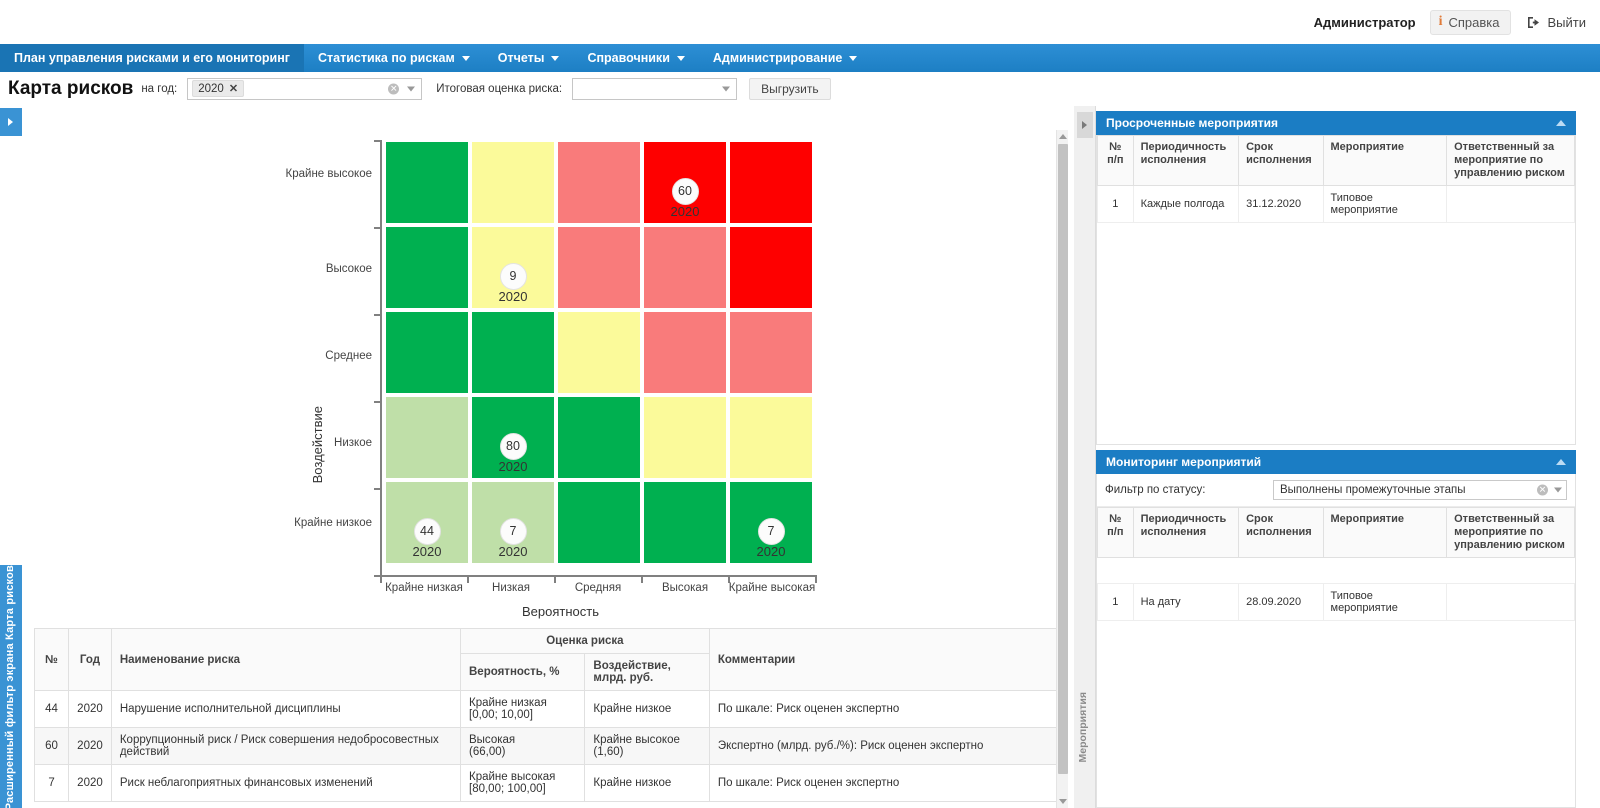 This screenshot has height=808, width=1600. I want to click on th-deadline: Срок исполнения, so click(1281, 160).